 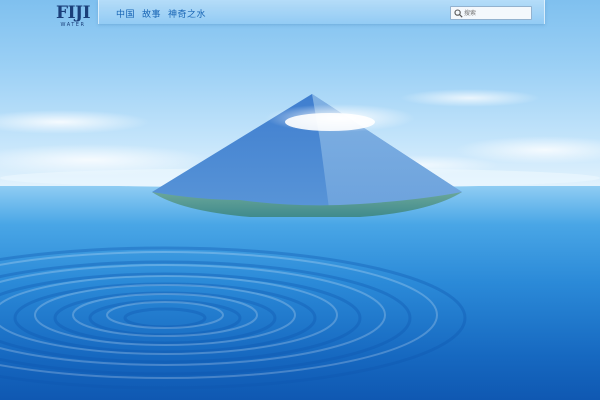 What do you see at coordinates (125, 13) in the screenshot?
I see `nav-link-china: 中国` at bounding box center [125, 13].